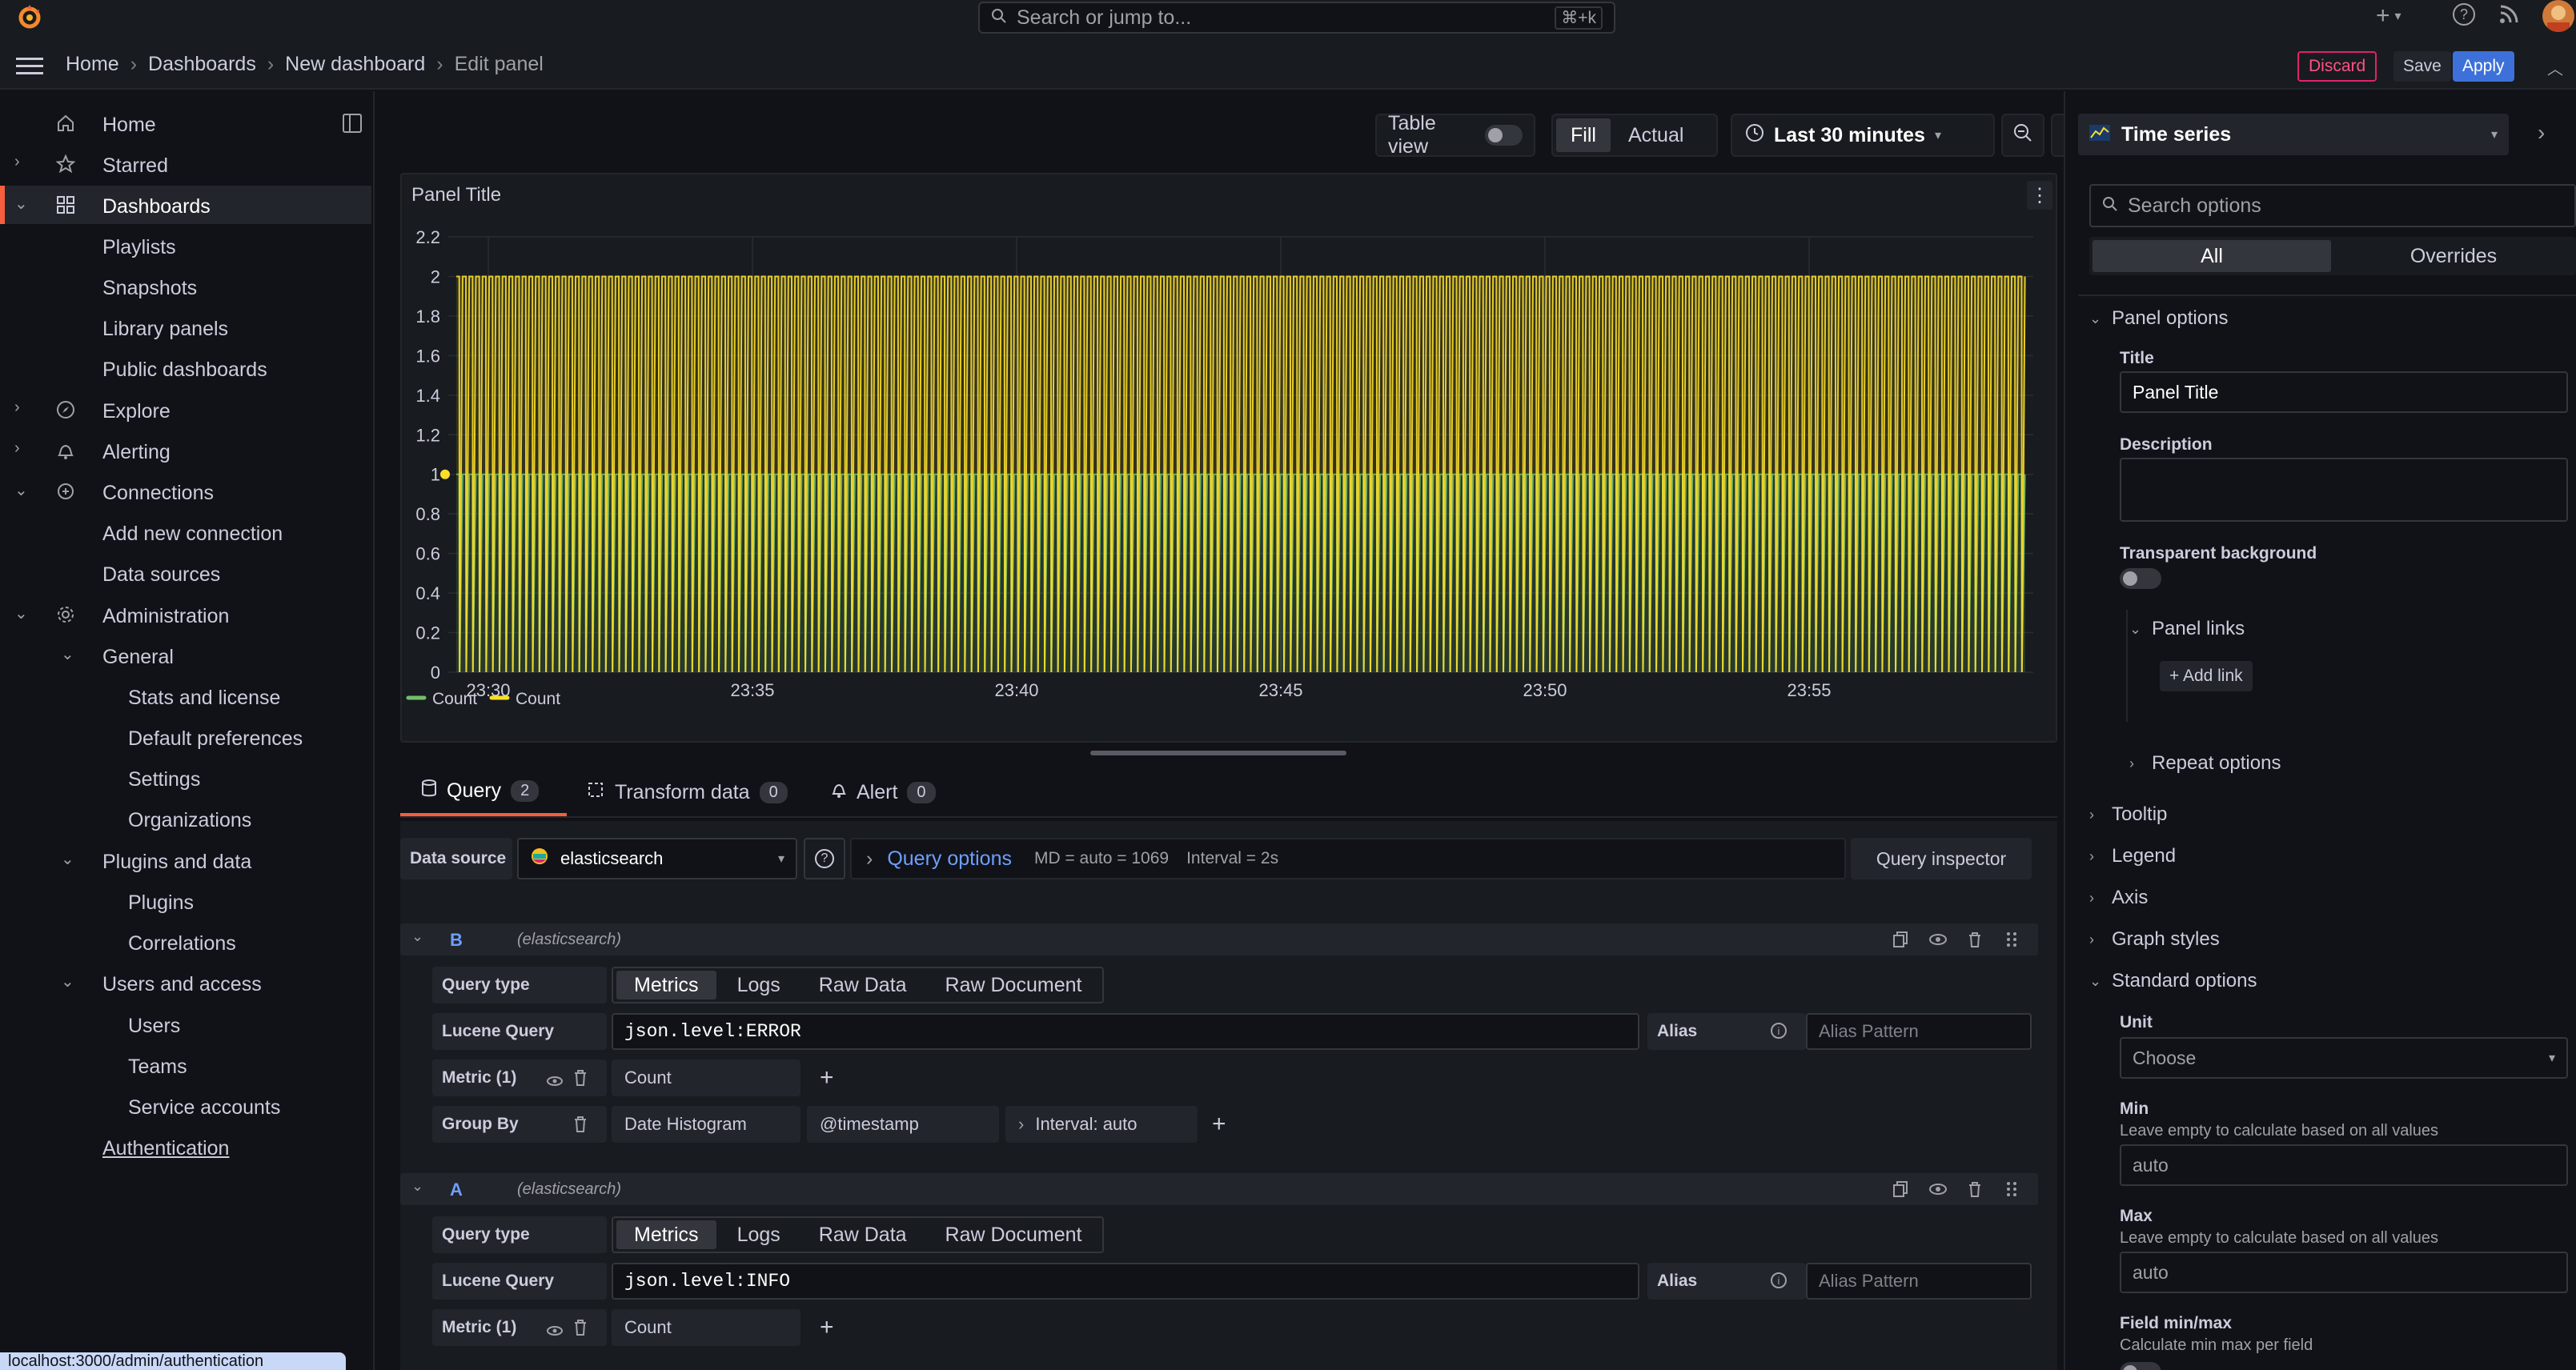  What do you see at coordinates (2187, 629) in the screenshot?
I see `section-panel-links: ⌄ Panel links` at bounding box center [2187, 629].